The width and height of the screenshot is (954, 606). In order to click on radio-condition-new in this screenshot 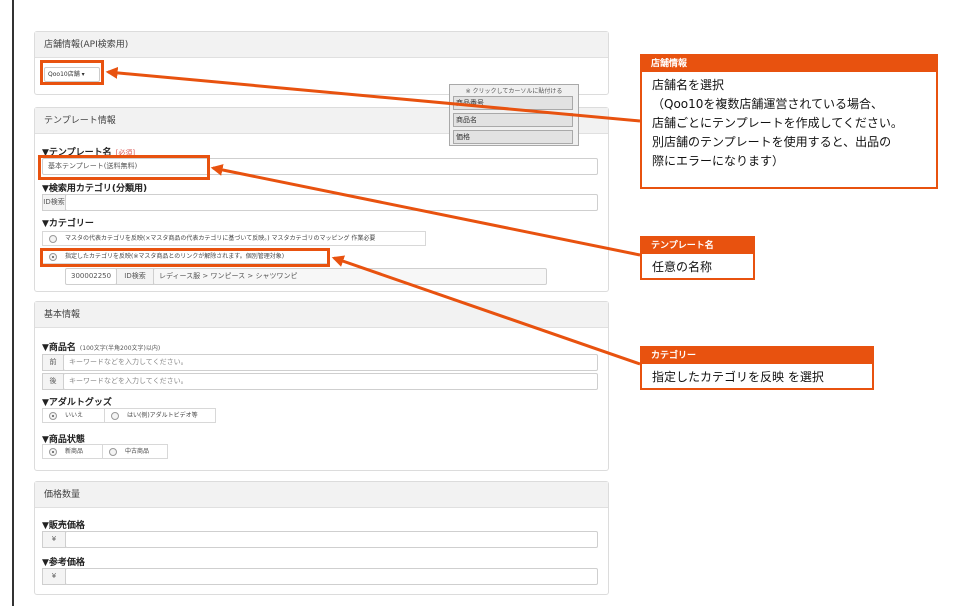, I will do `click(53, 452)`.